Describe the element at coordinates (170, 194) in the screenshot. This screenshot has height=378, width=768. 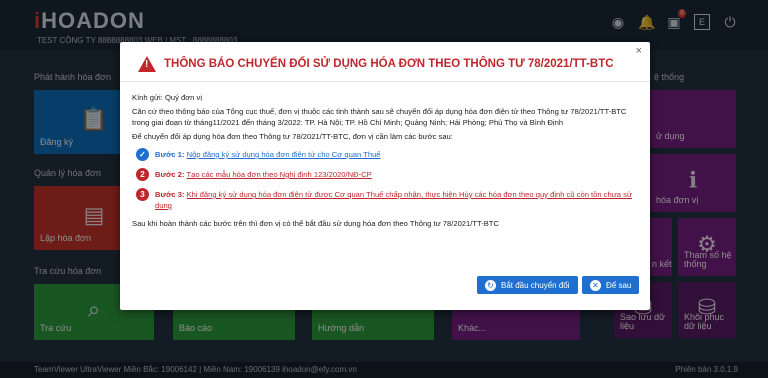
I see `step-3-label: Bước 3:` at that location.